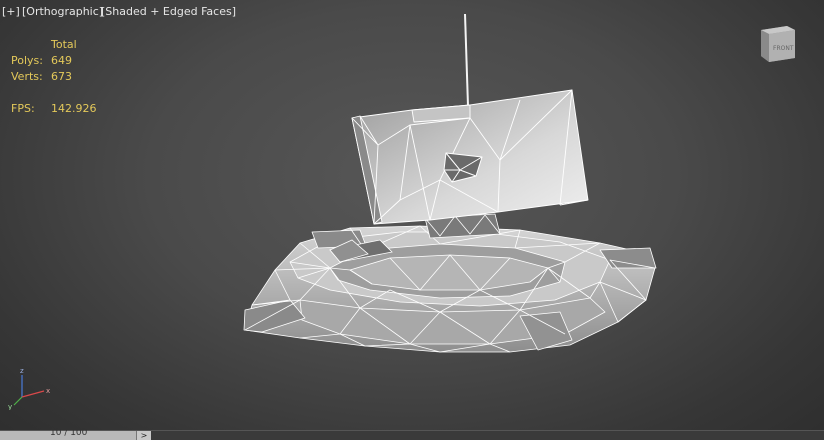  I want to click on view-type-button: [Orthographic], so click(62, 11).